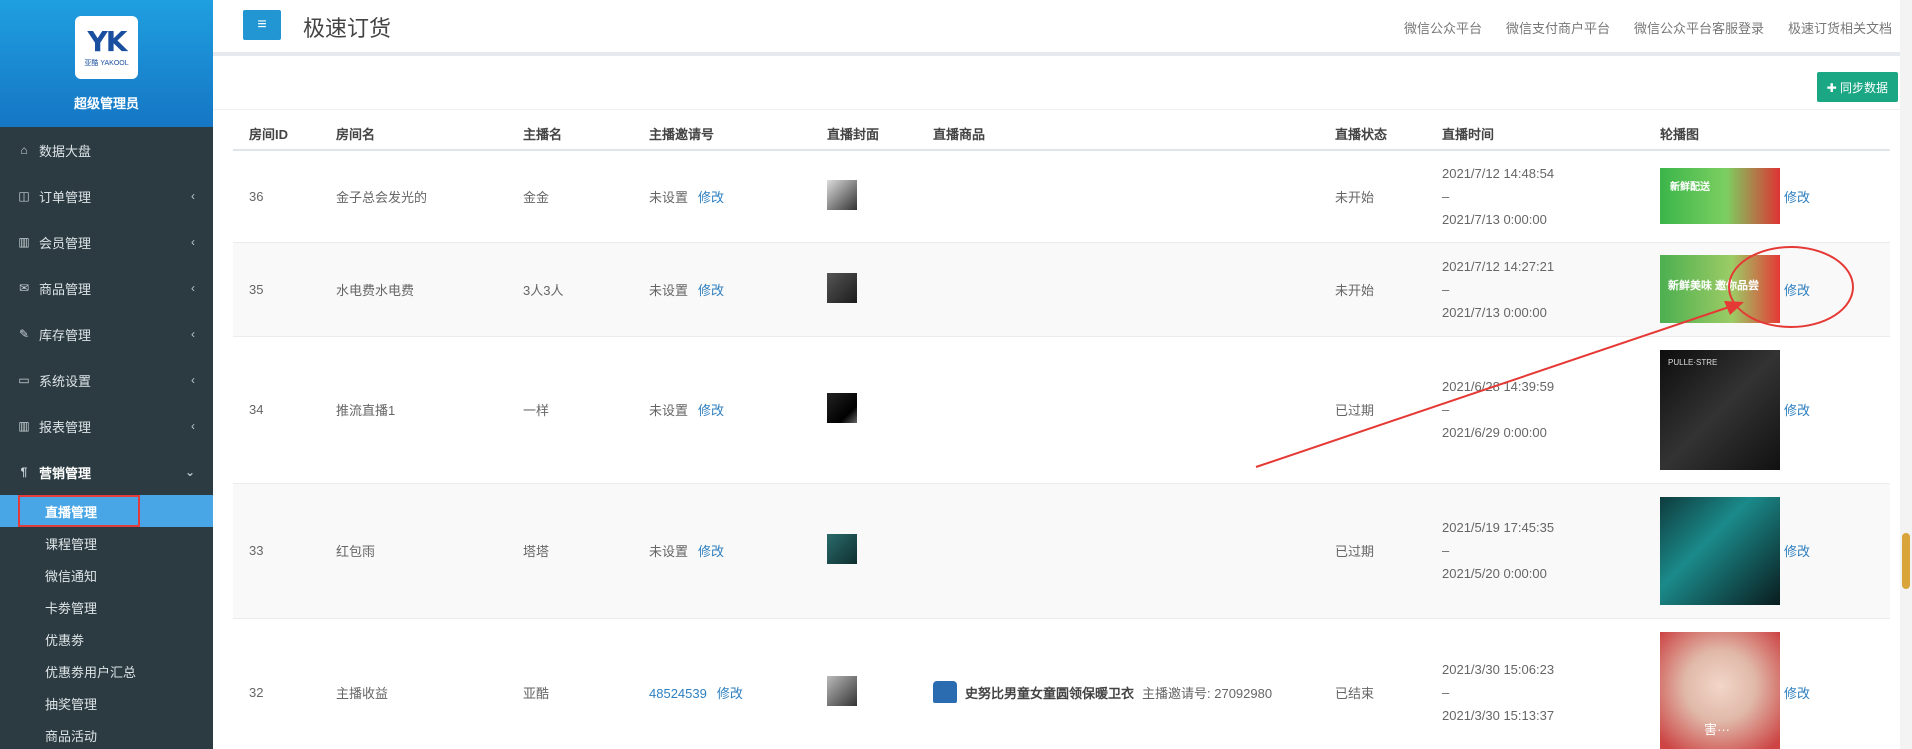 This screenshot has height=749, width=1912. I want to click on logo-mark: YK, so click(107, 41).